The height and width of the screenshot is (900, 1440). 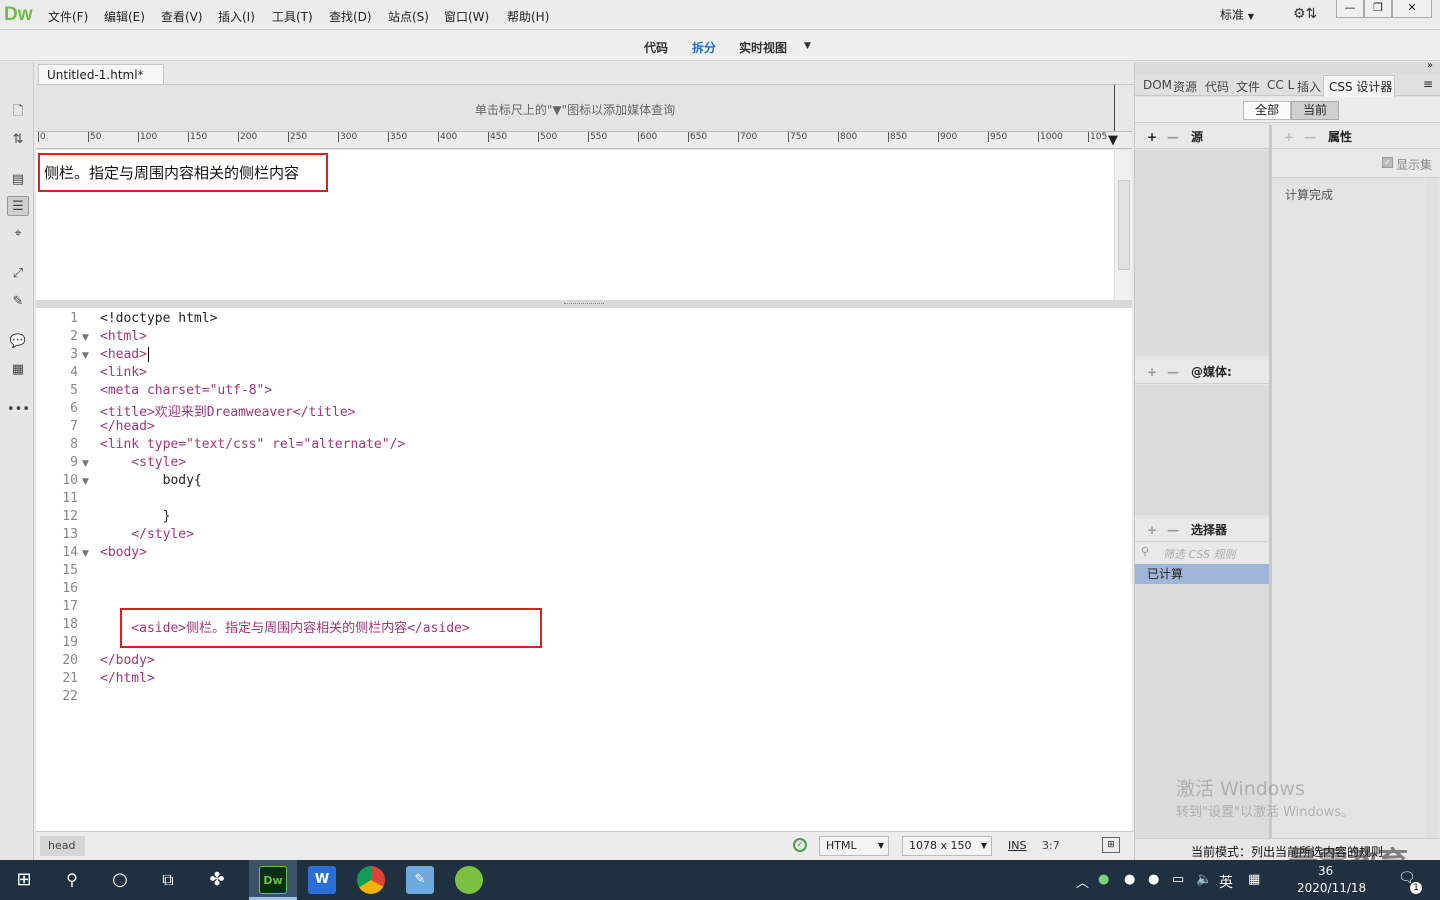 I want to click on input-language: 英, so click(x=1226, y=882).